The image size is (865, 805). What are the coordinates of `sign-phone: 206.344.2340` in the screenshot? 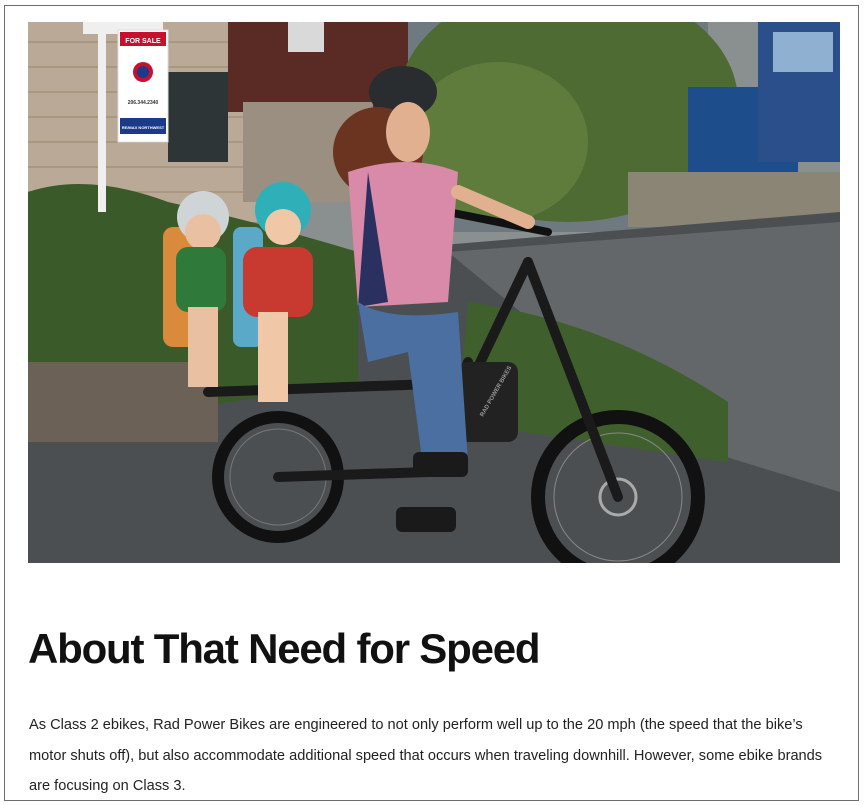 It's located at (143, 103).